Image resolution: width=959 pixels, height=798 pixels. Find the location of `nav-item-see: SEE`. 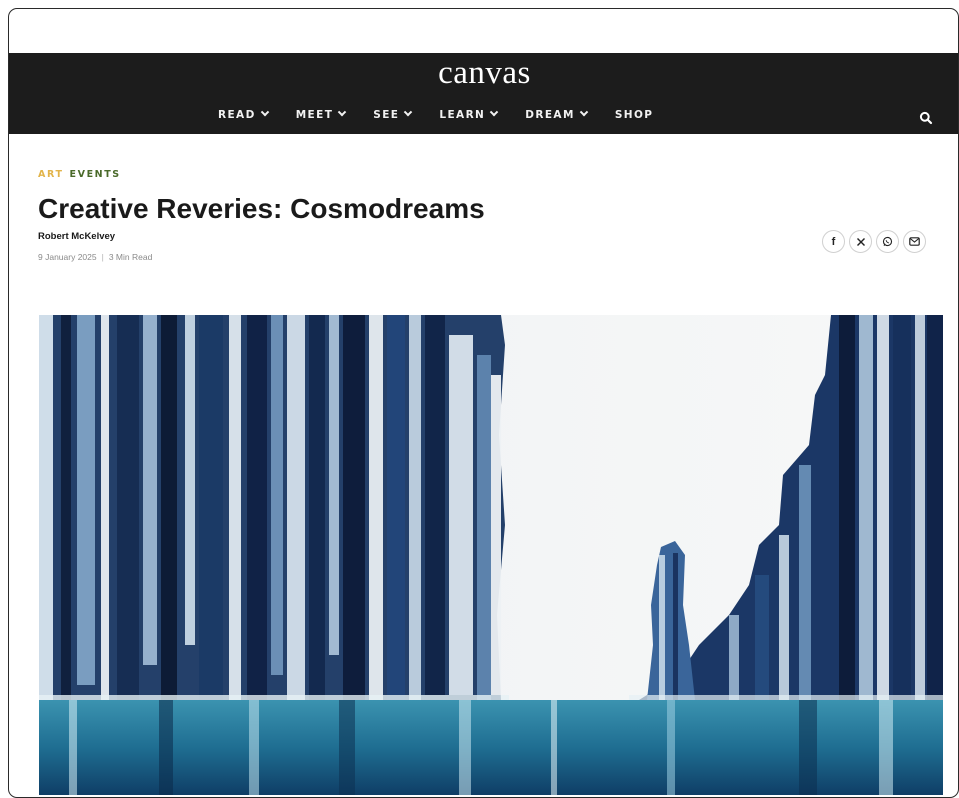

nav-item-see: SEE is located at coordinates (393, 114).